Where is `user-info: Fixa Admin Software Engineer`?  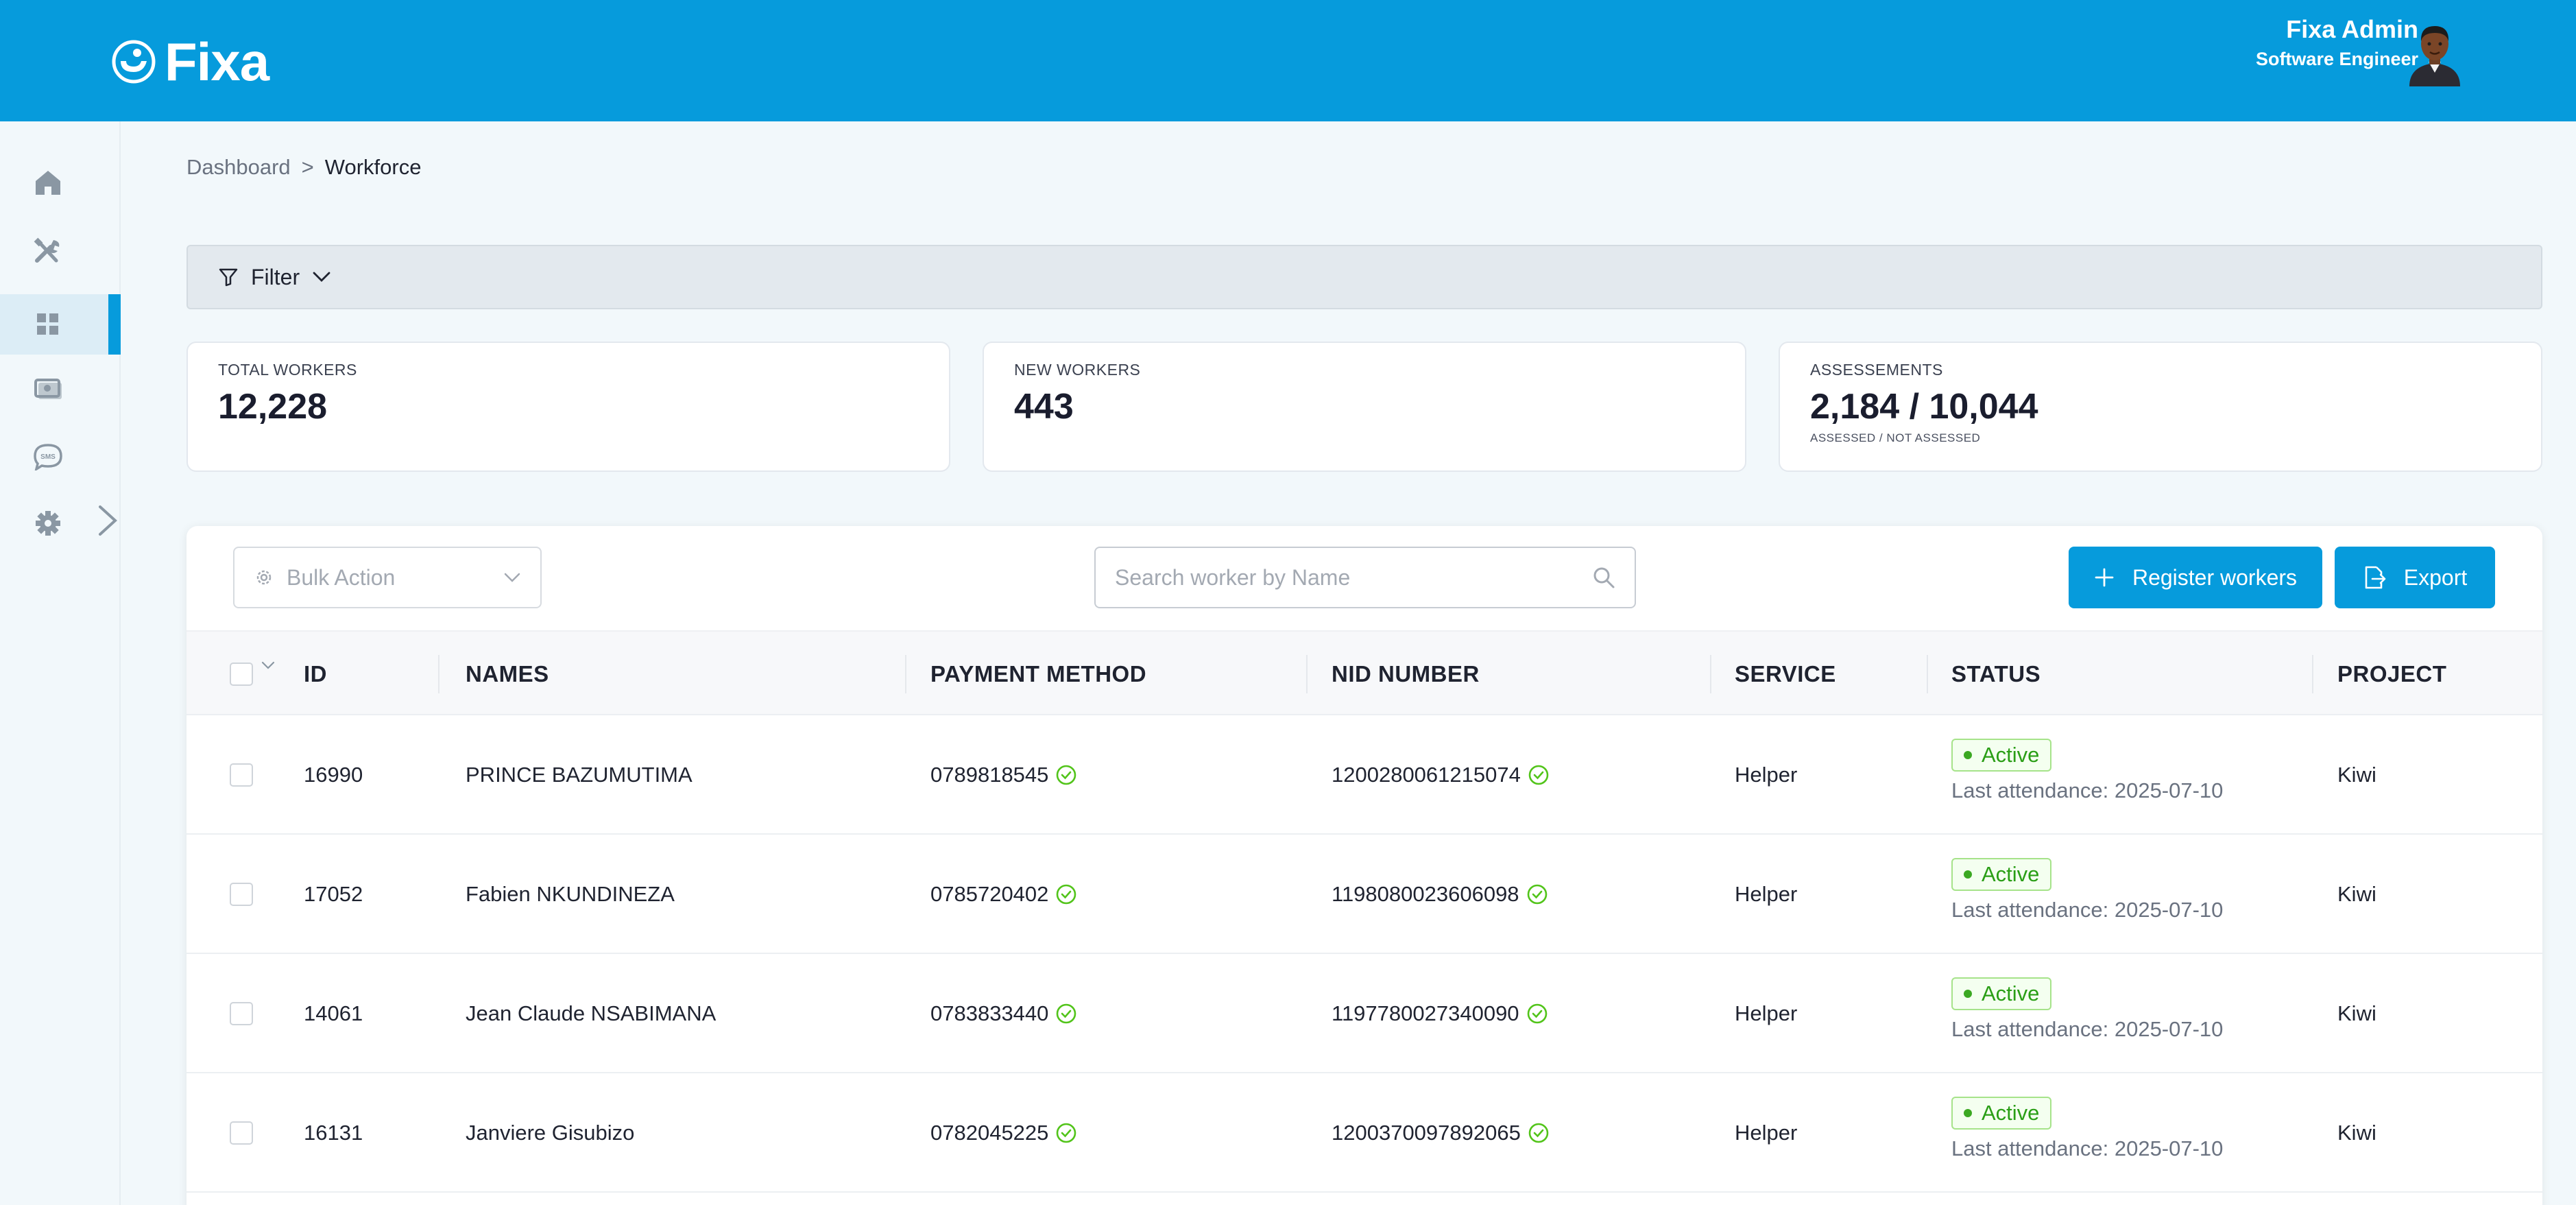 user-info: Fixa Admin Software Engineer is located at coordinates (2337, 44).